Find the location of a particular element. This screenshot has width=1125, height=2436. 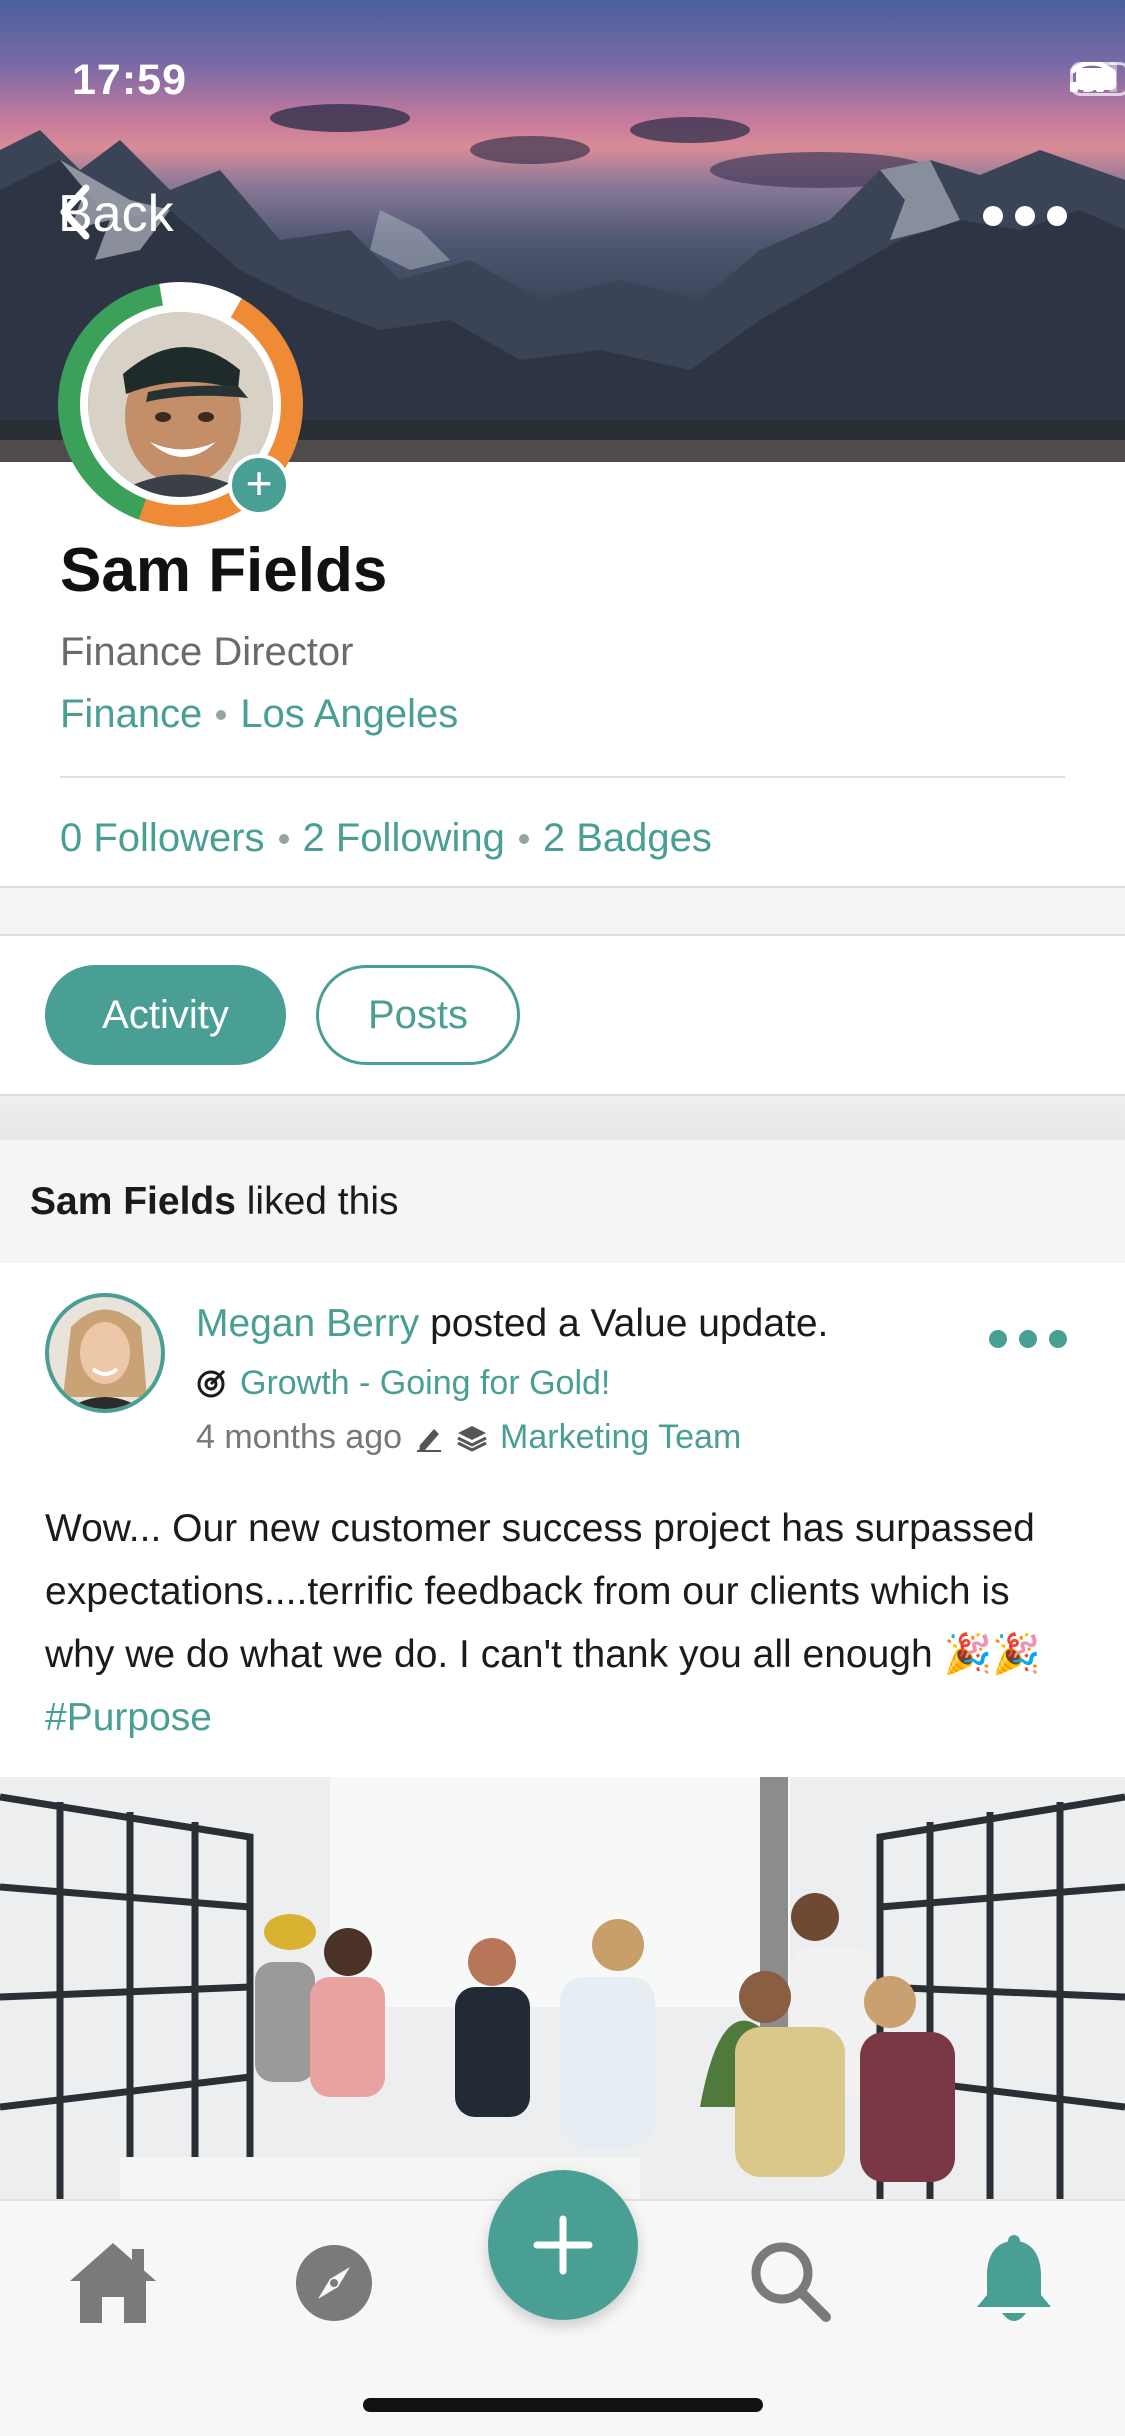

tab-posts: Posts is located at coordinates (418, 1015).